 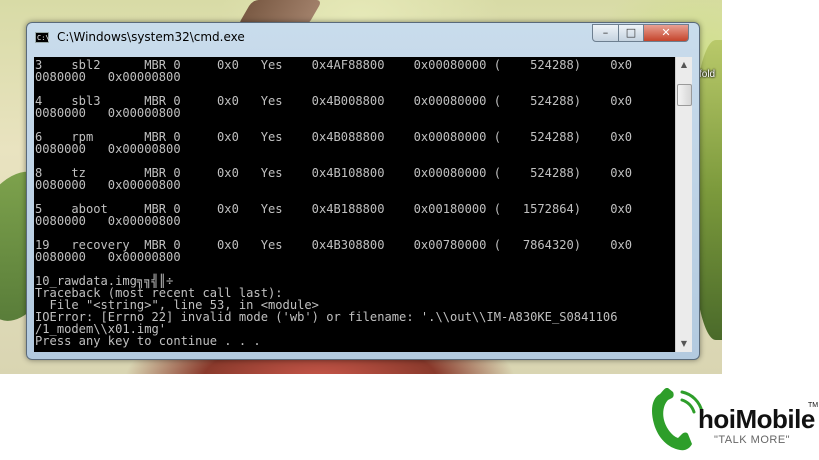 What do you see at coordinates (605, 33) in the screenshot?
I see `minimize-button: –` at bounding box center [605, 33].